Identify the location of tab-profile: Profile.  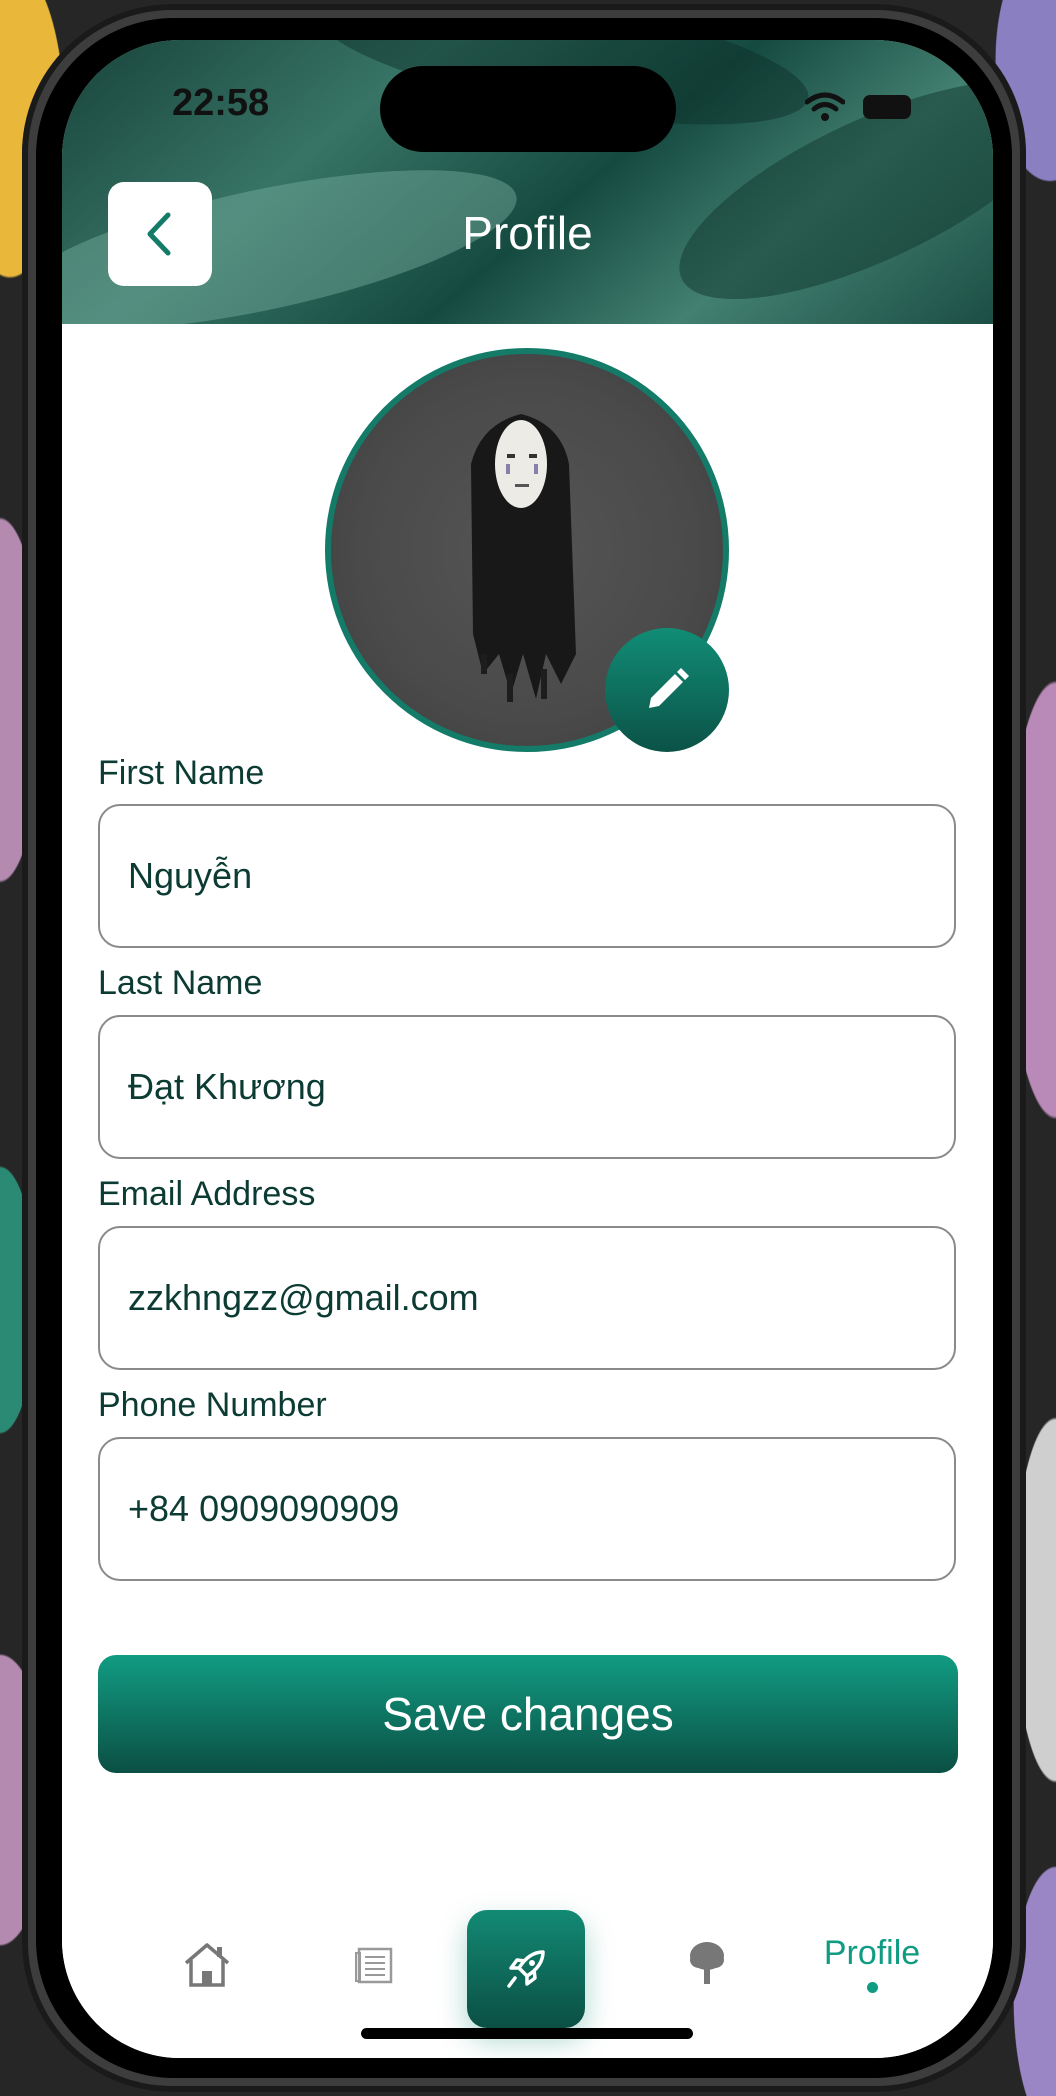
(872, 1953).